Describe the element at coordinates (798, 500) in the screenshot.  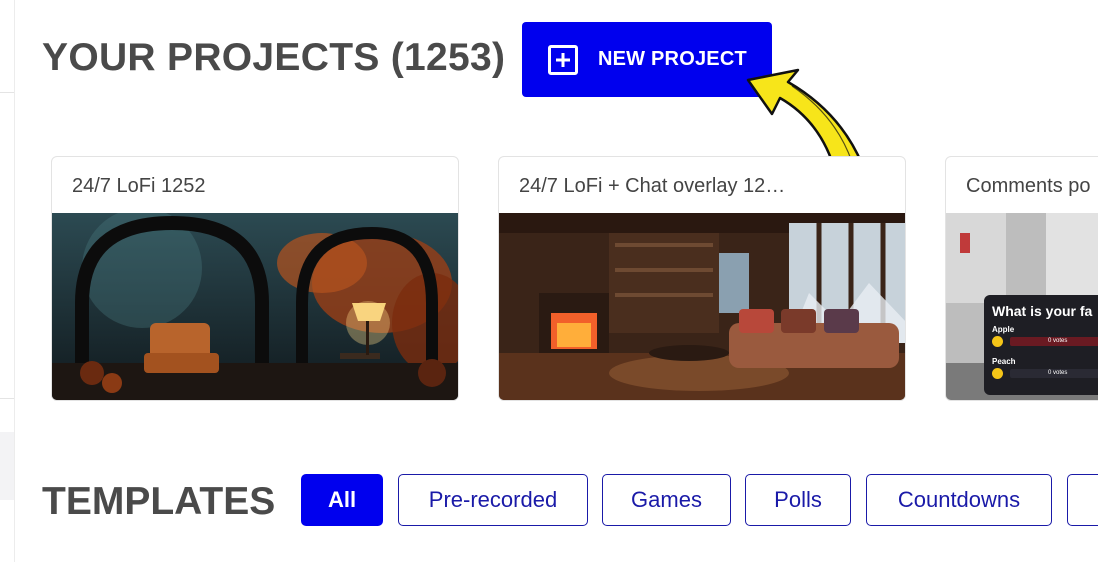
I see `filter-polls: Polls` at that location.